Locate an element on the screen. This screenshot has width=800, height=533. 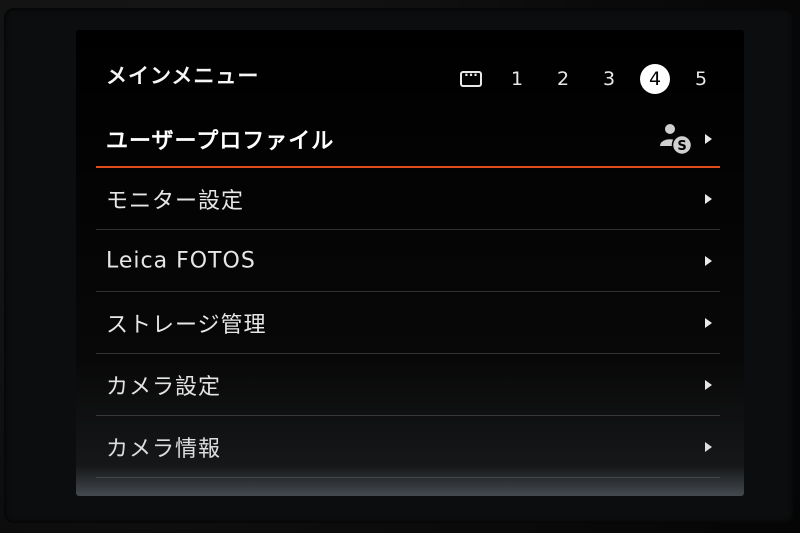
menu-item-leica-fotos: Leica FOTOS is located at coordinates (408, 261).